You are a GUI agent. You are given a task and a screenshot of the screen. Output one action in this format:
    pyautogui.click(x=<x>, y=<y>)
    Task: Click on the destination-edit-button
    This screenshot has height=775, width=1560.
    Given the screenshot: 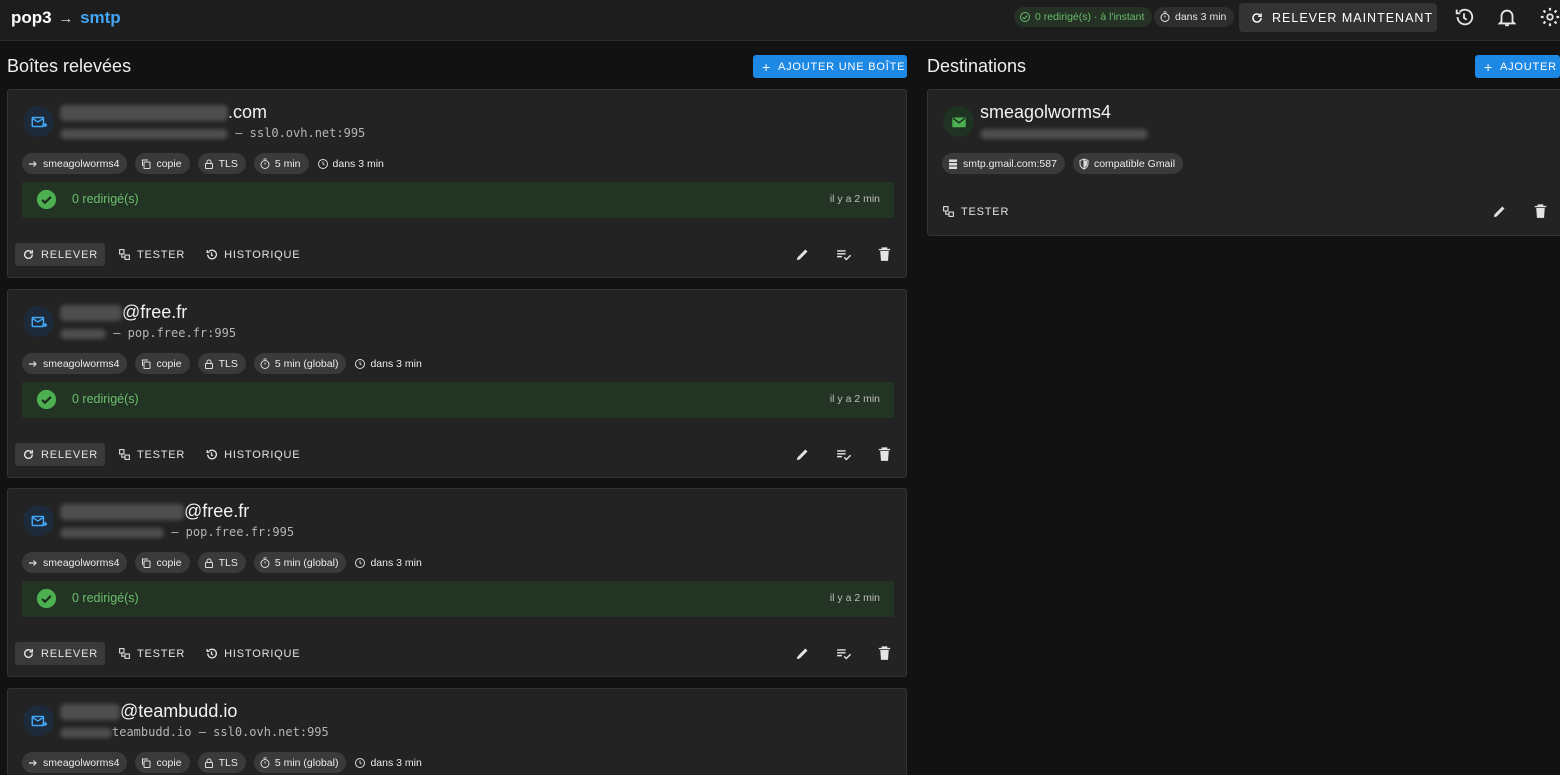 What is the action you would take?
    pyautogui.click(x=1500, y=212)
    